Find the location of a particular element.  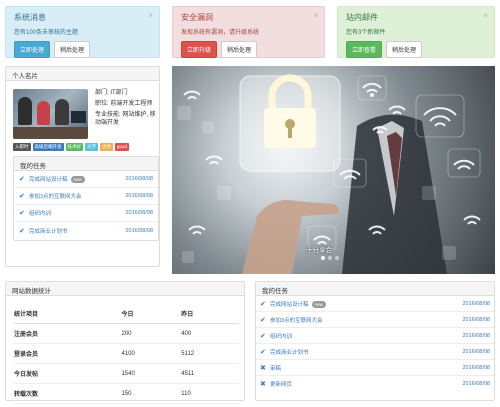

upgrade-now-button: 立即升级 is located at coordinates (199, 49).